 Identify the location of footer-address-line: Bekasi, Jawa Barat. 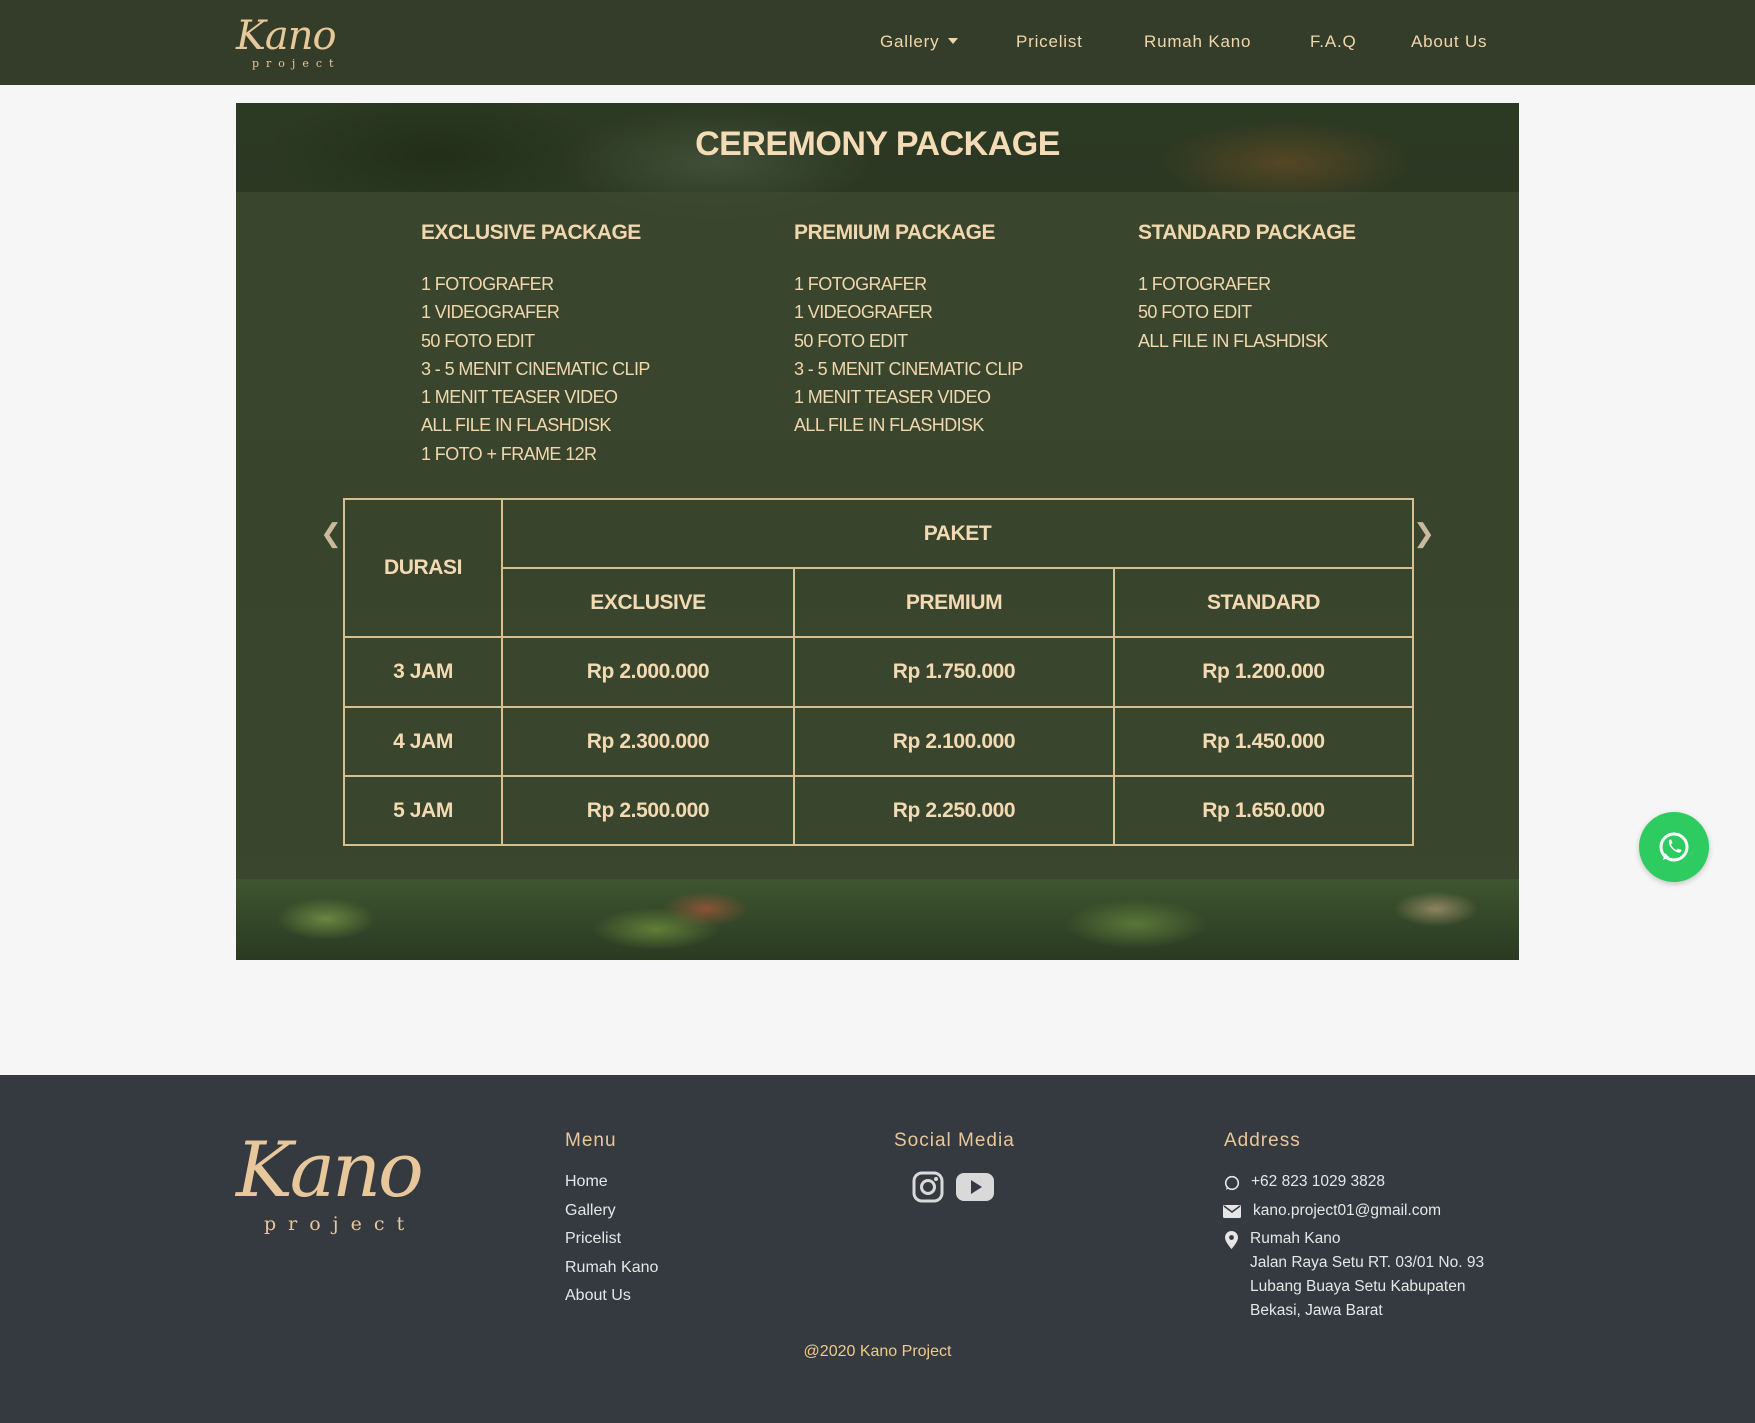
(1316, 1310).